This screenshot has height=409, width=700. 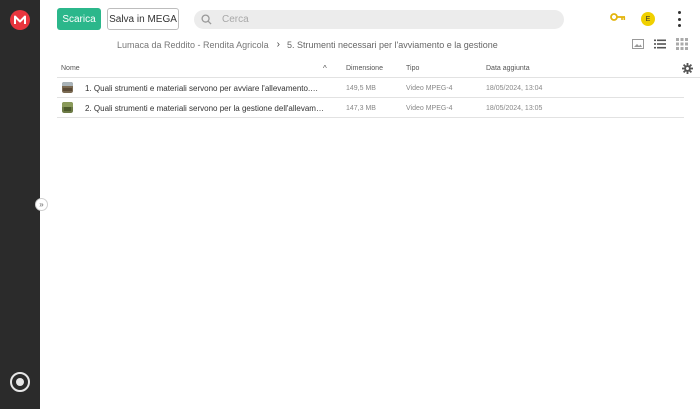 What do you see at coordinates (638, 44) in the screenshot?
I see `thumbnail-view-icon` at bounding box center [638, 44].